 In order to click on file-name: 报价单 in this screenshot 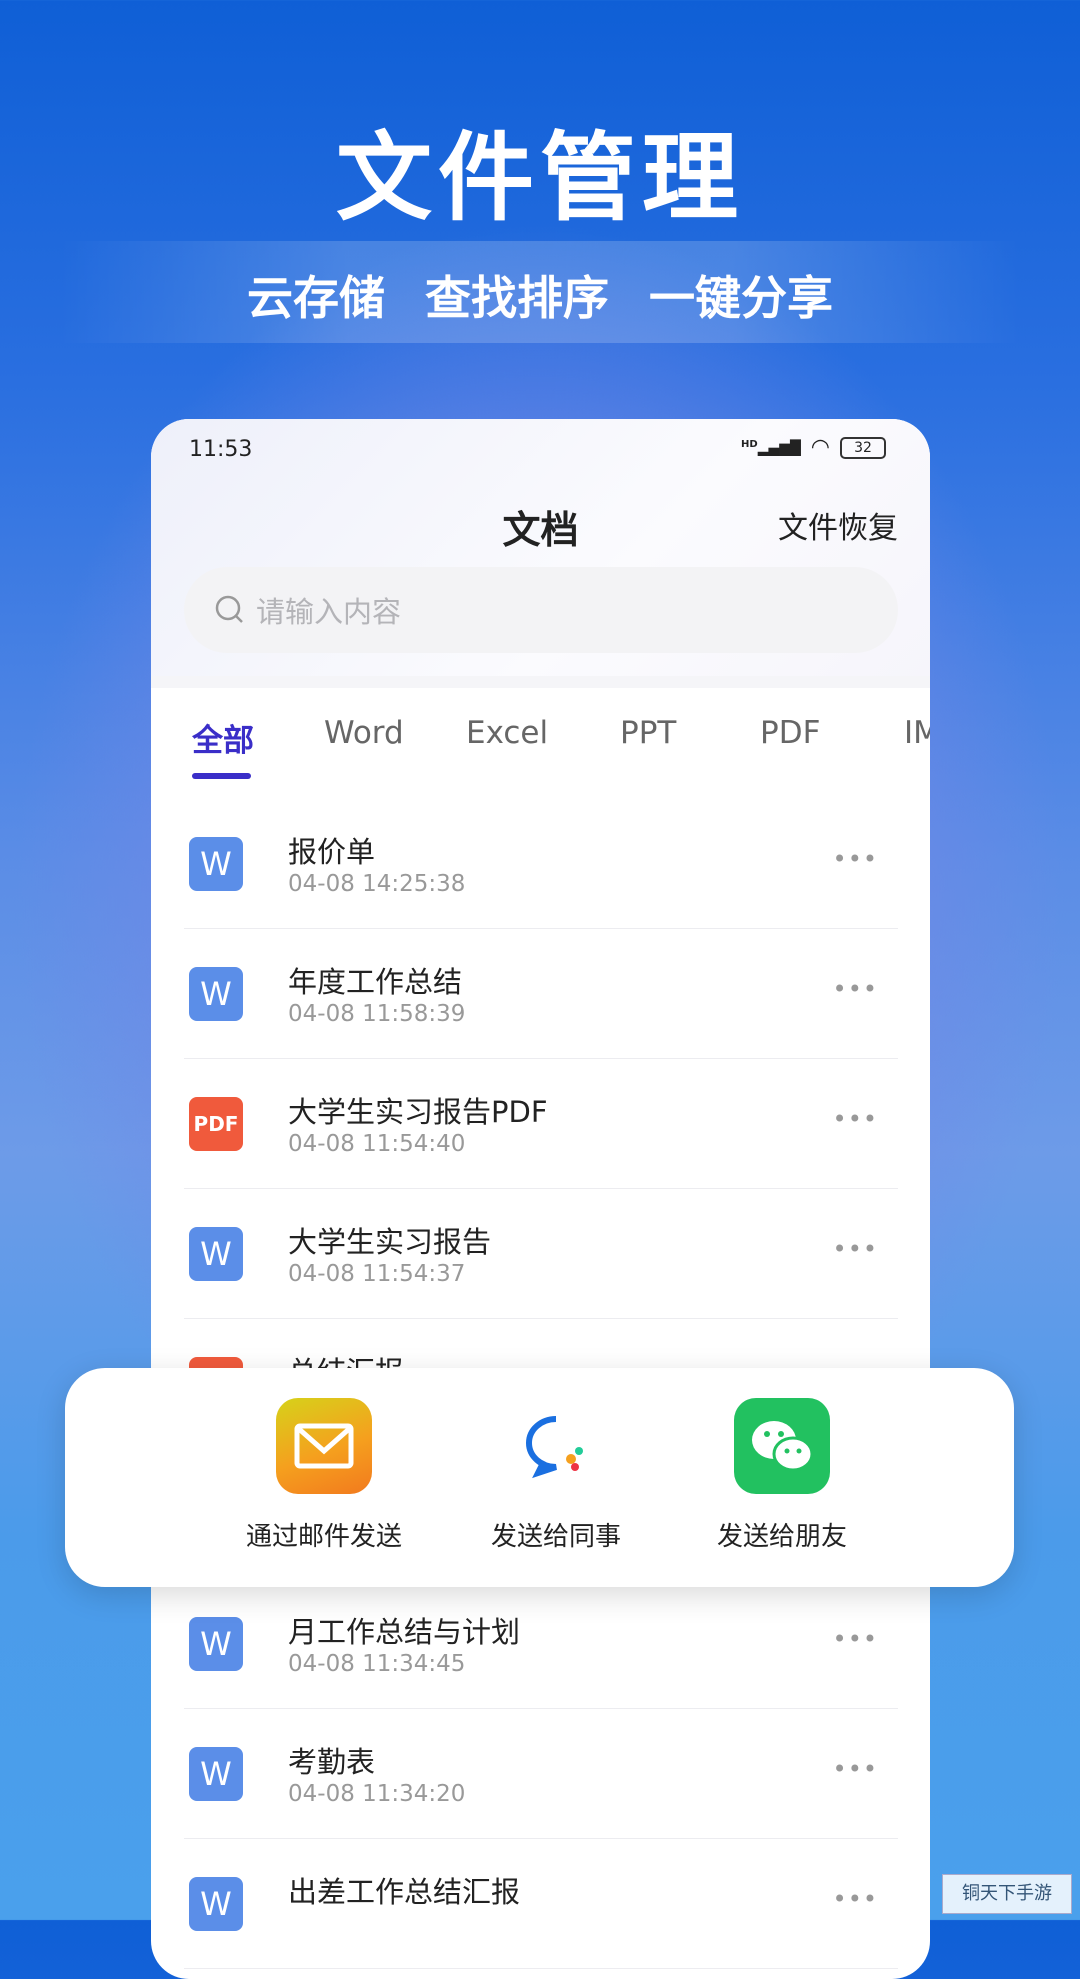, I will do `click(332, 852)`.